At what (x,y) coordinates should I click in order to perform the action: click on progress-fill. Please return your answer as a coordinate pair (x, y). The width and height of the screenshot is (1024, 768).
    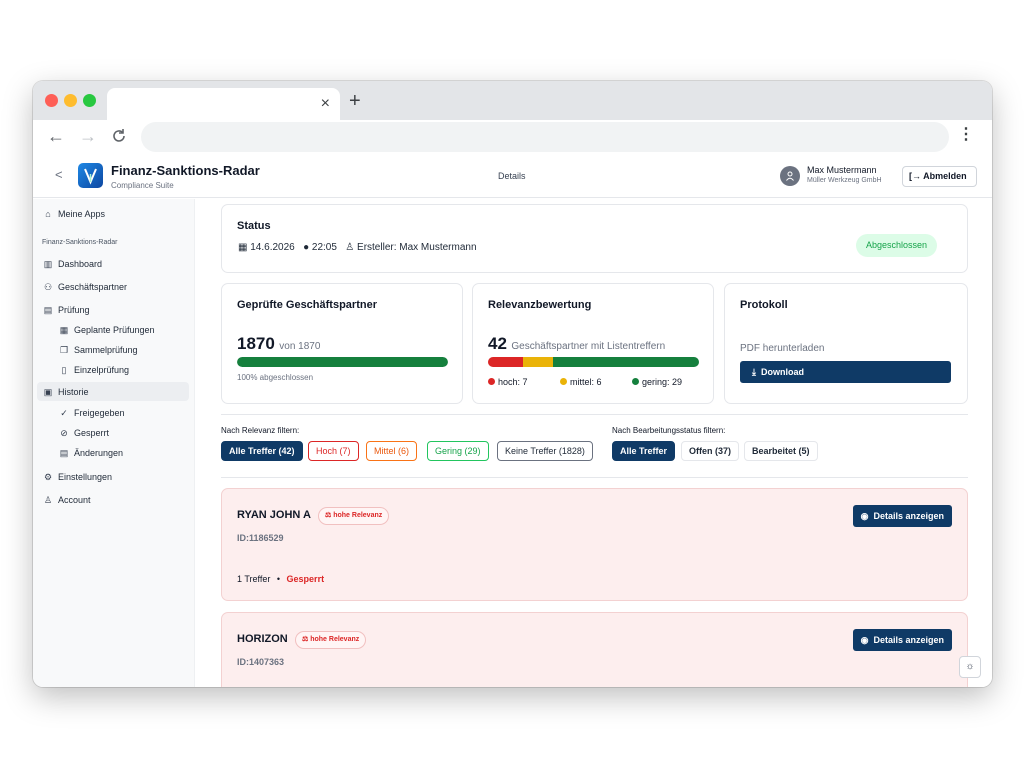
    Looking at the image, I should click on (342, 362).